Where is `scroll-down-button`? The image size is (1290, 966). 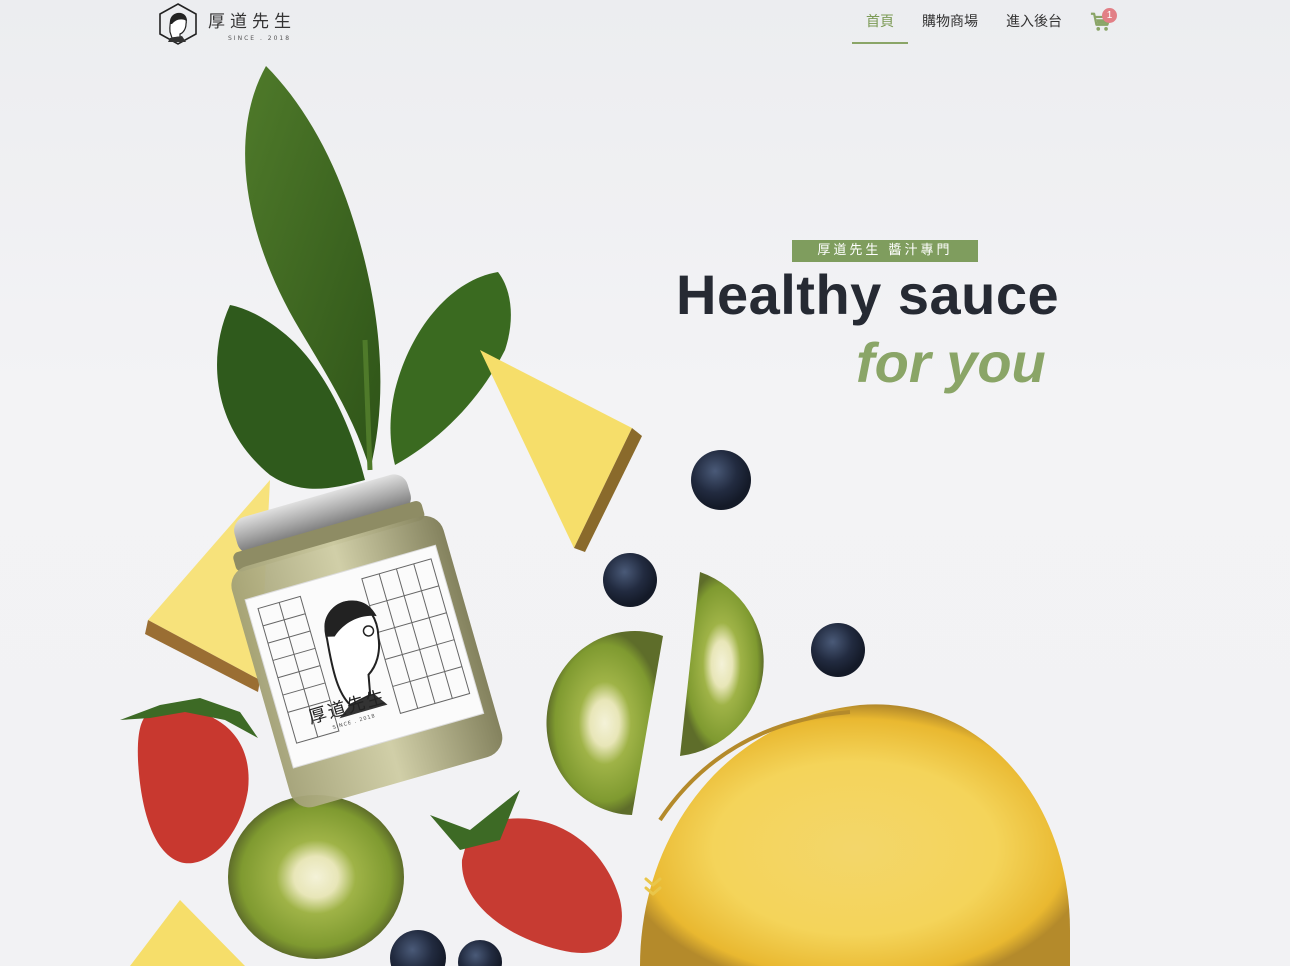 scroll-down-button is located at coordinates (653, 889).